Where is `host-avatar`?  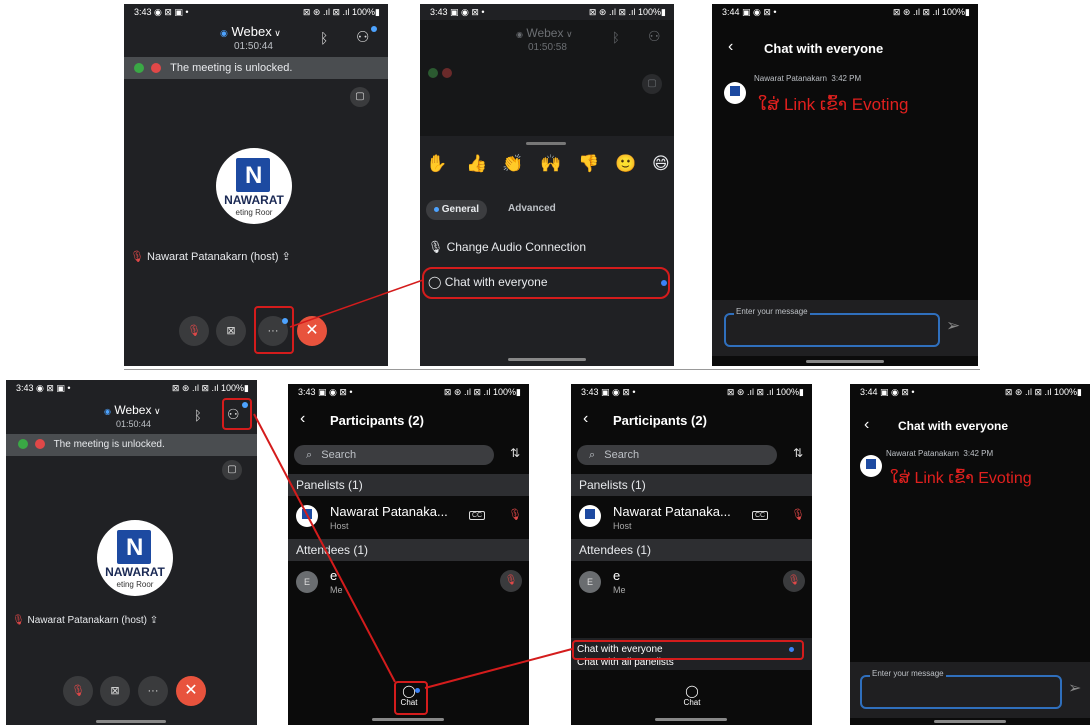 host-avatar is located at coordinates (307, 516).